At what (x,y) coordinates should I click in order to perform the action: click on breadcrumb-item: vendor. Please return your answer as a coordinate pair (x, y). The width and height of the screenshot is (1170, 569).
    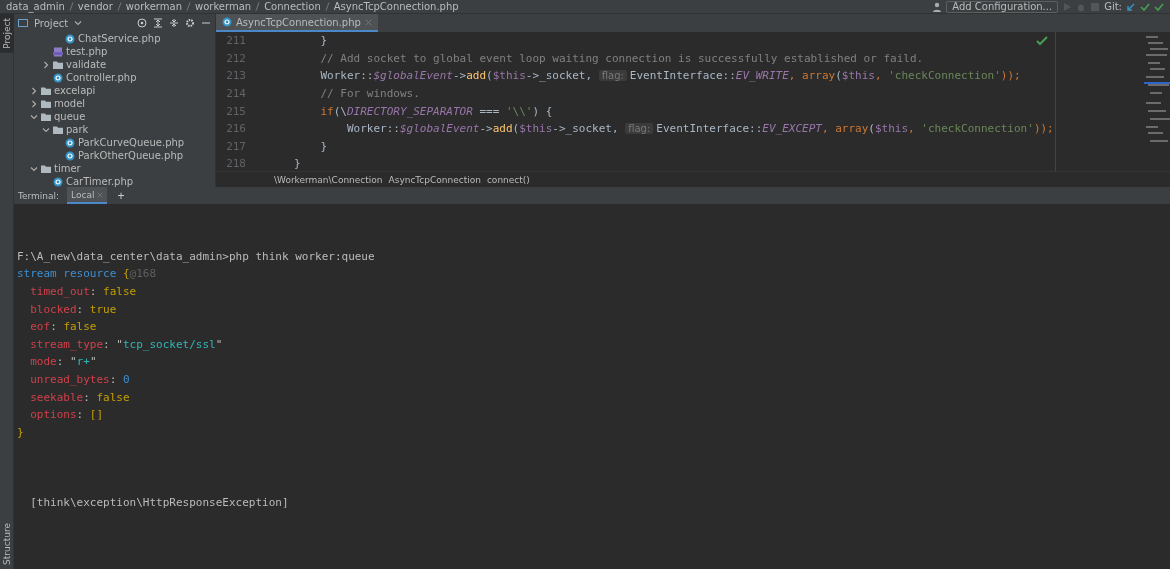
    Looking at the image, I should click on (95, 6).